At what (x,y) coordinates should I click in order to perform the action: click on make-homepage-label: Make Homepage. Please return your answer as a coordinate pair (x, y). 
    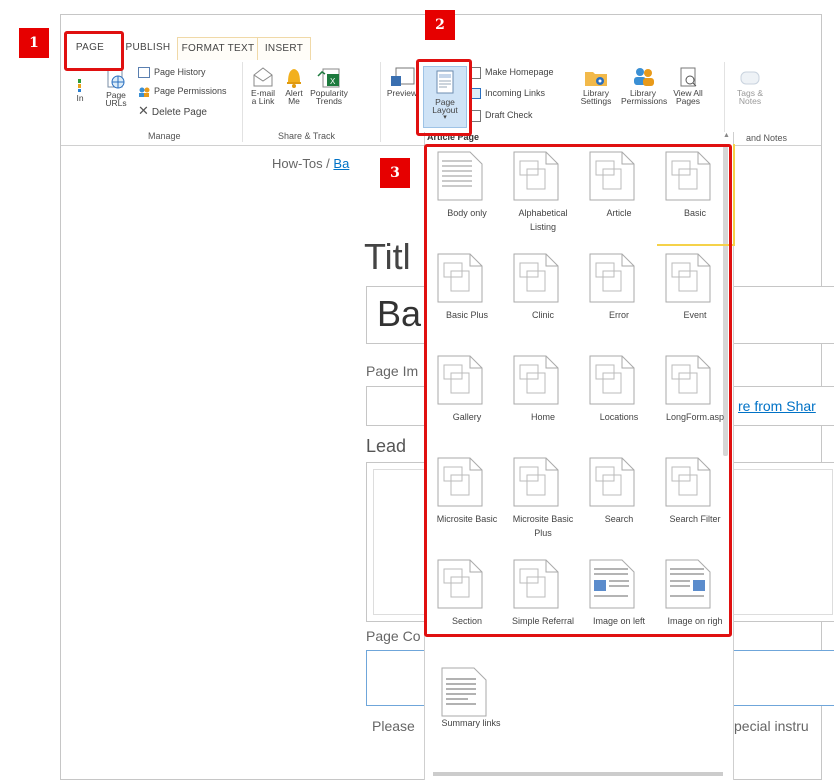
    Looking at the image, I should click on (519, 72).